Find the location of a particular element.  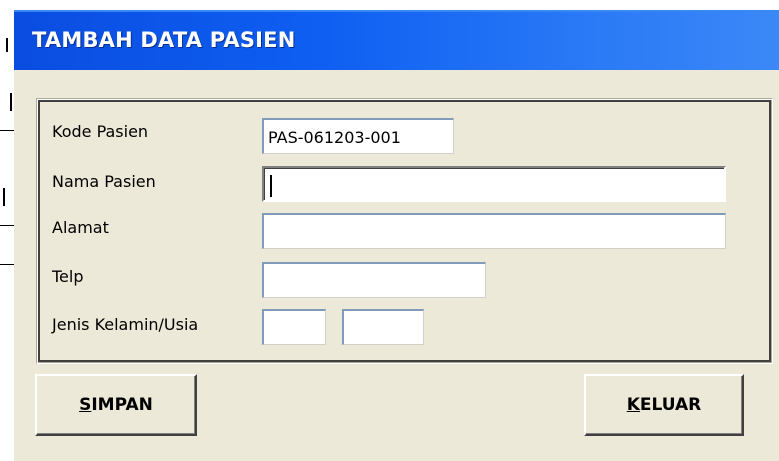

text-caret is located at coordinates (271, 186).